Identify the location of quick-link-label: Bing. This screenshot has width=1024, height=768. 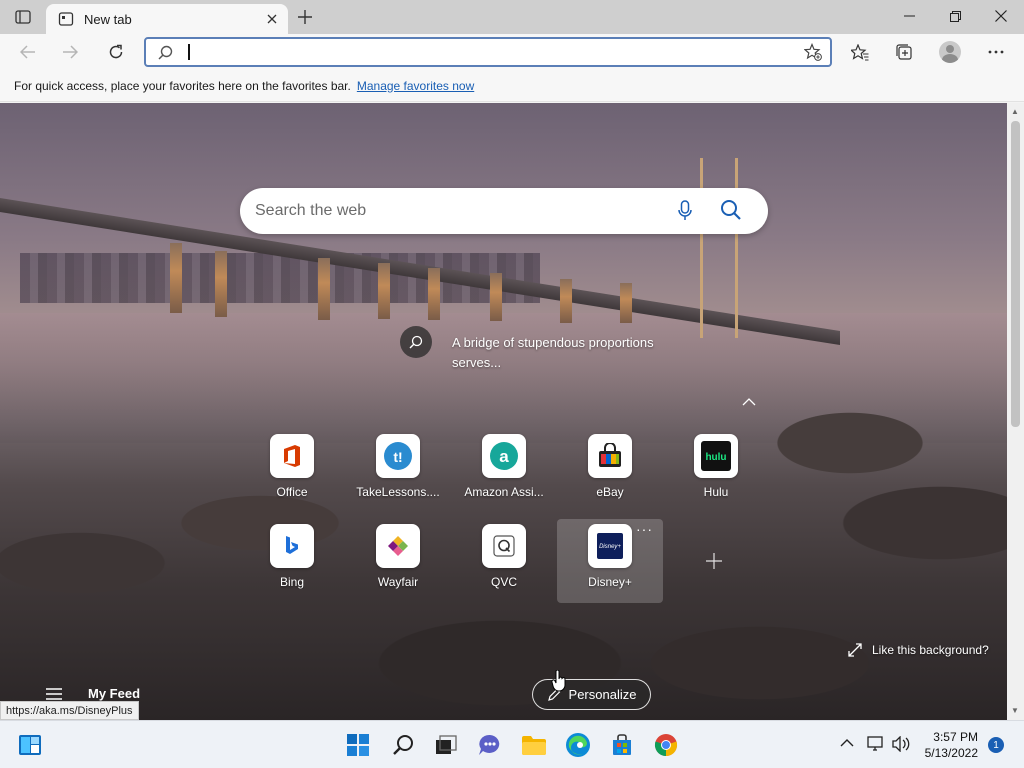
(292, 582).